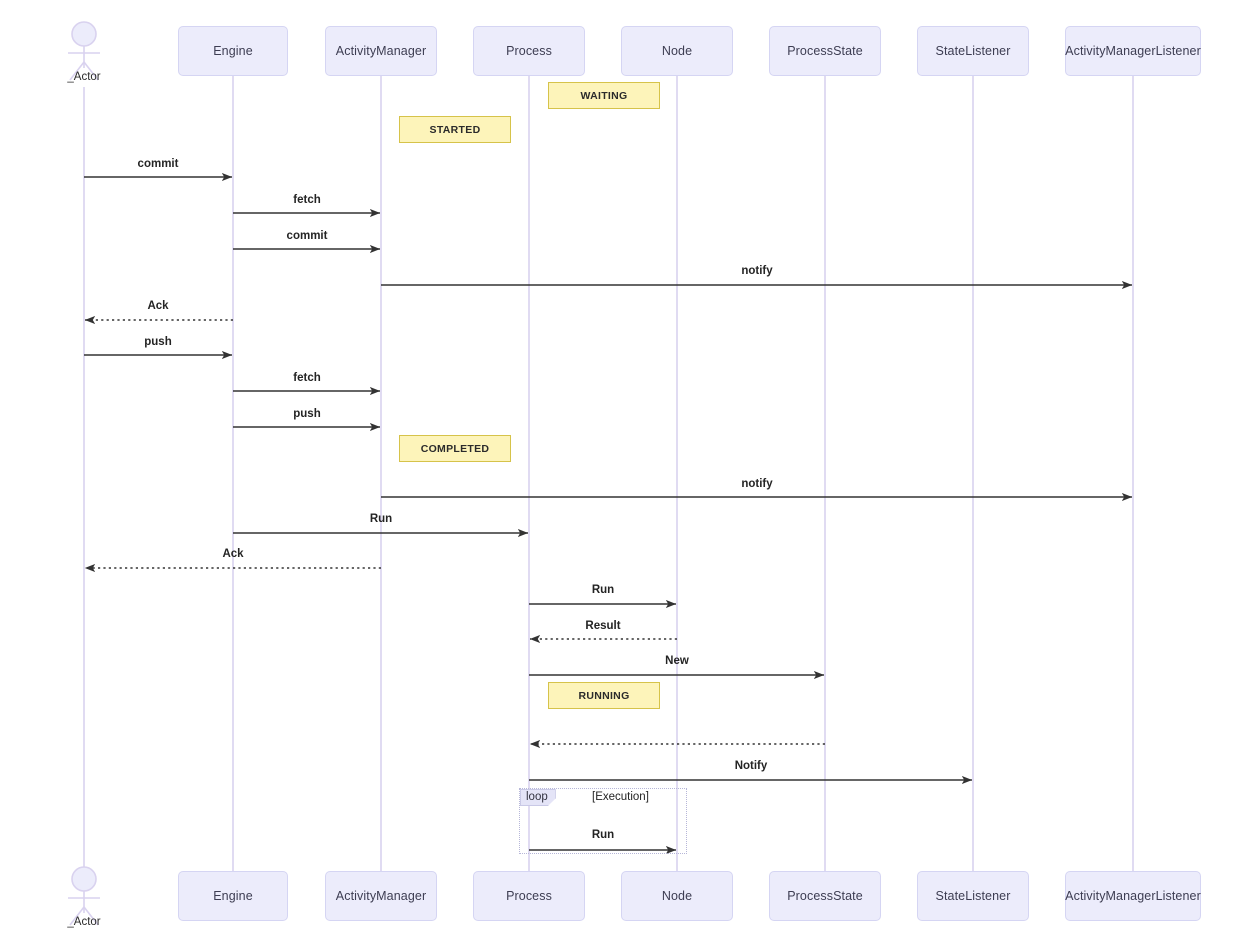 Image resolution: width=1252 pixels, height=941 pixels. I want to click on message-label-run-9: Run, so click(381, 519).